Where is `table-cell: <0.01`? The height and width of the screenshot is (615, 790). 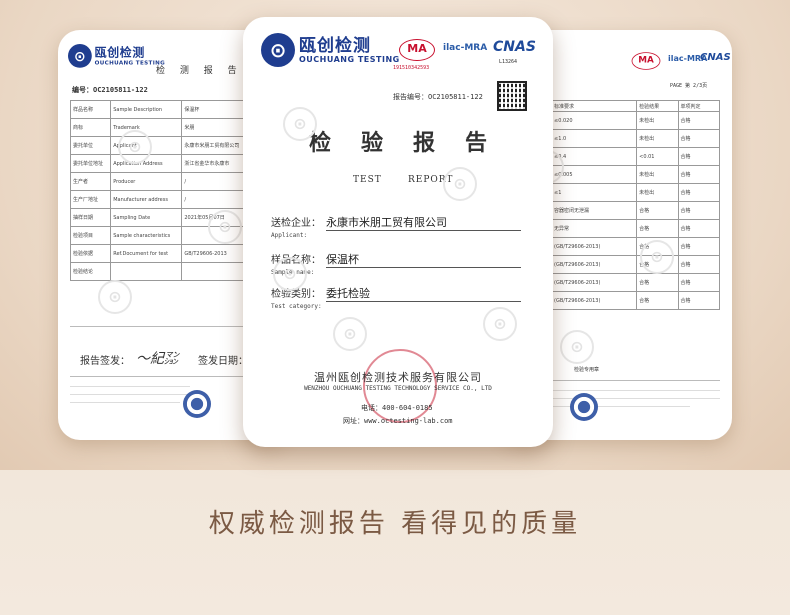 table-cell: <0.01 is located at coordinates (657, 156).